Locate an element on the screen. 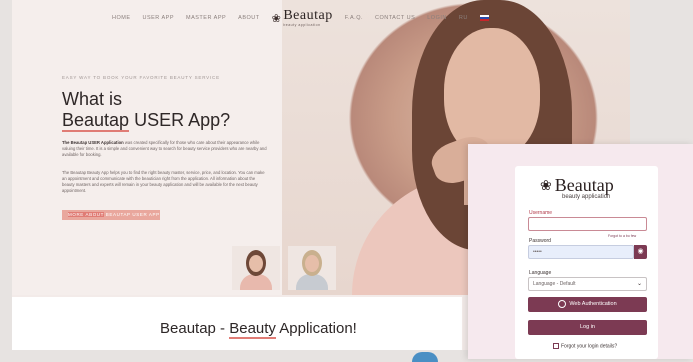 The height and width of the screenshot is (362, 693). chevron-down-icon: ⌄ is located at coordinates (639, 284).